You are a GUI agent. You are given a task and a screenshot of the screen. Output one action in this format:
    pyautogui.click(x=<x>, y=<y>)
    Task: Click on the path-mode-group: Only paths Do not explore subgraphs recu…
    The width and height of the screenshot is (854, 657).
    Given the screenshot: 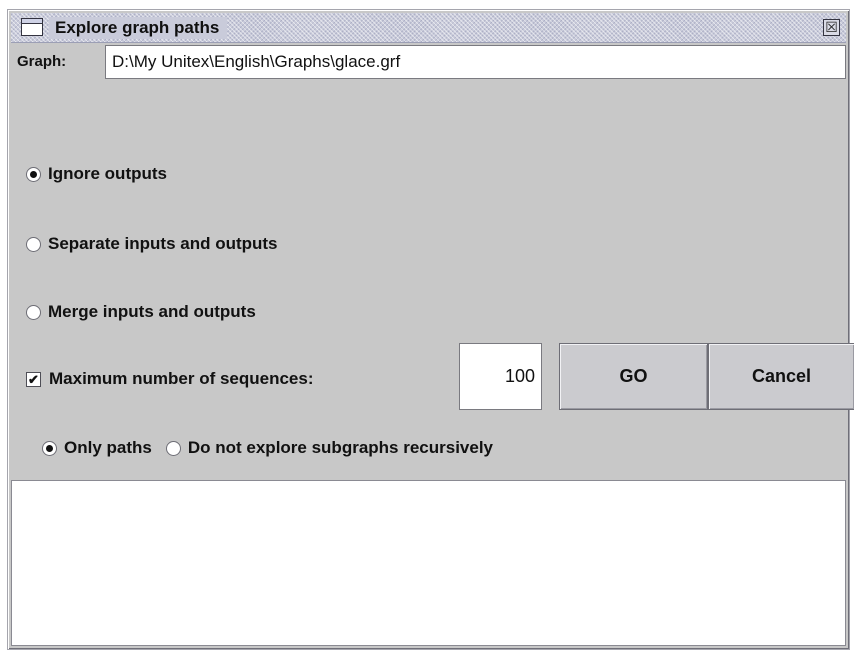 What is the action you would take?
    pyautogui.click(x=274, y=448)
    